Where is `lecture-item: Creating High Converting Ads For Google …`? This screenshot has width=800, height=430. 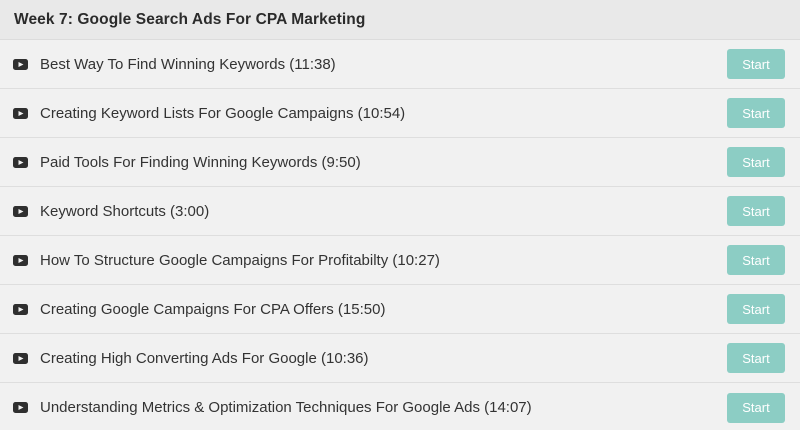
lecture-item: Creating High Converting Ads For Google … is located at coordinates (400, 358).